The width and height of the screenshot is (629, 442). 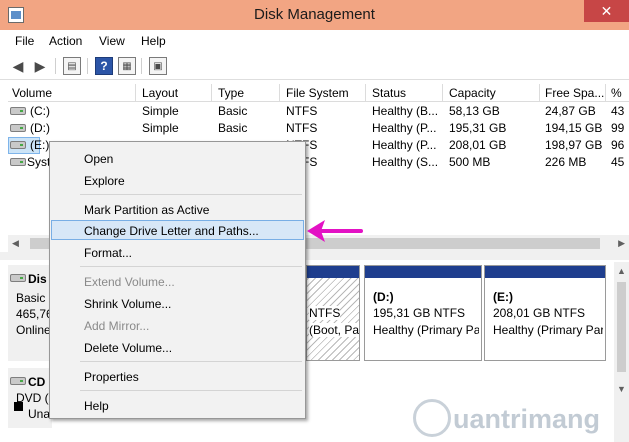 What do you see at coordinates (39, 414) in the screenshot?
I see `cdrom-status: Una` at bounding box center [39, 414].